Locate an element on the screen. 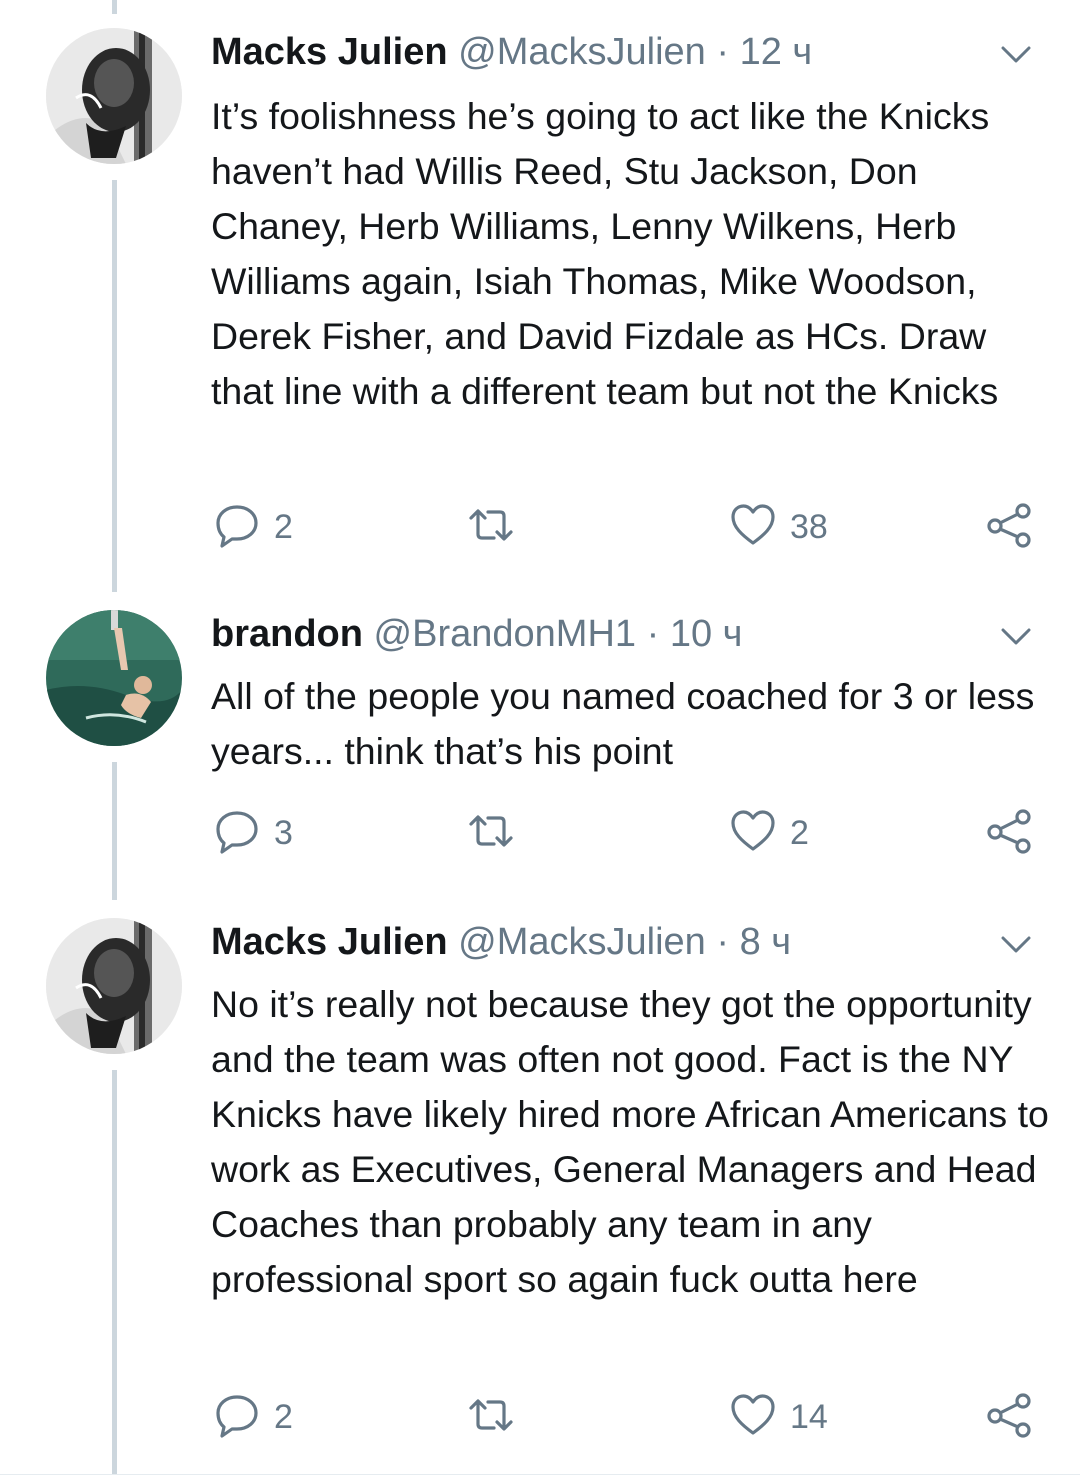  tweet-actions: 2 38 is located at coordinates (540, 527).